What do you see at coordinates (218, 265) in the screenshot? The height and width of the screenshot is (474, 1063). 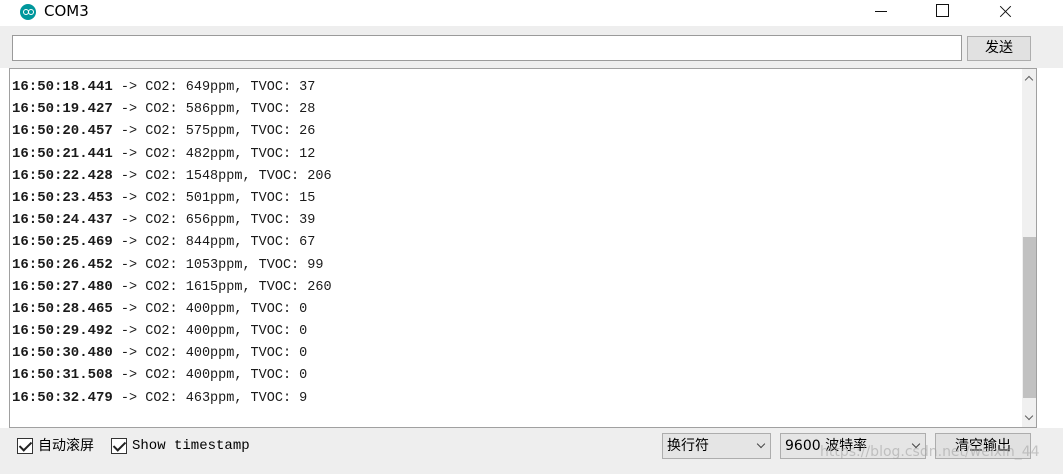 I see `serial-line-message: -> CO2: 1053ppm, TVOC: 99` at bounding box center [218, 265].